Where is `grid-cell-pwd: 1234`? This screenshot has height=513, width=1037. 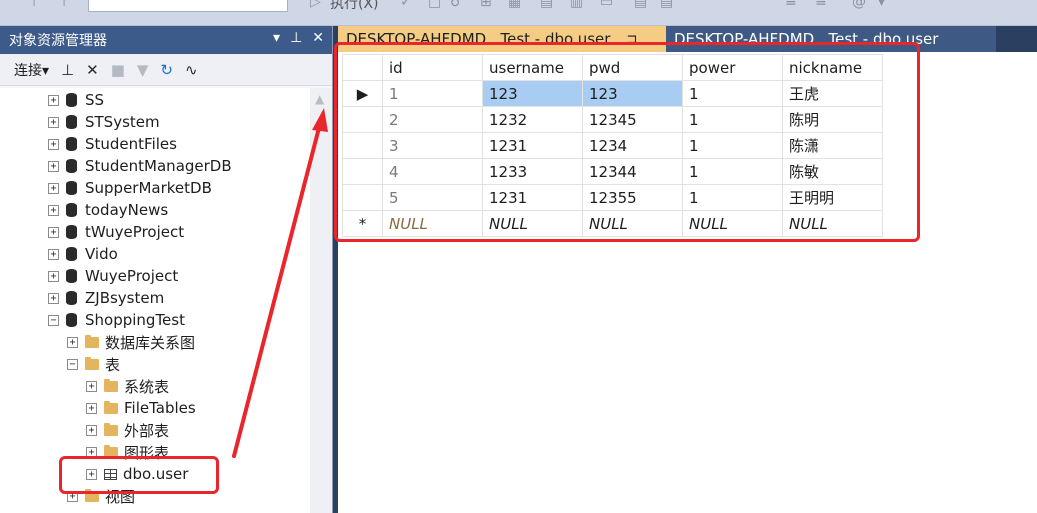
grid-cell-pwd: 1234 is located at coordinates (632, 145).